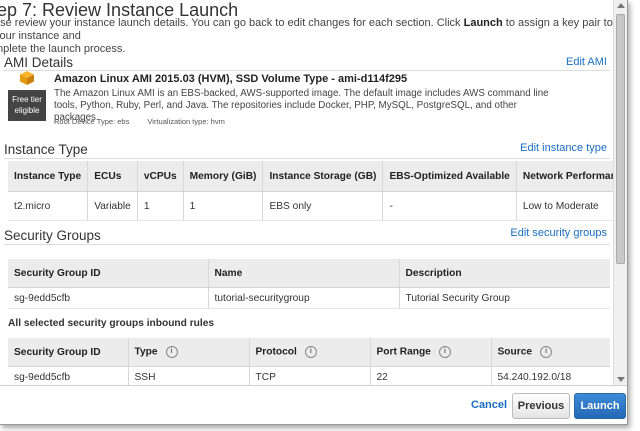 The width and height of the screenshot is (640, 431). What do you see at coordinates (563, 148) in the screenshot?
I see `edit-instance-type-link: Edit instance type` at bounding box center [563, 148].